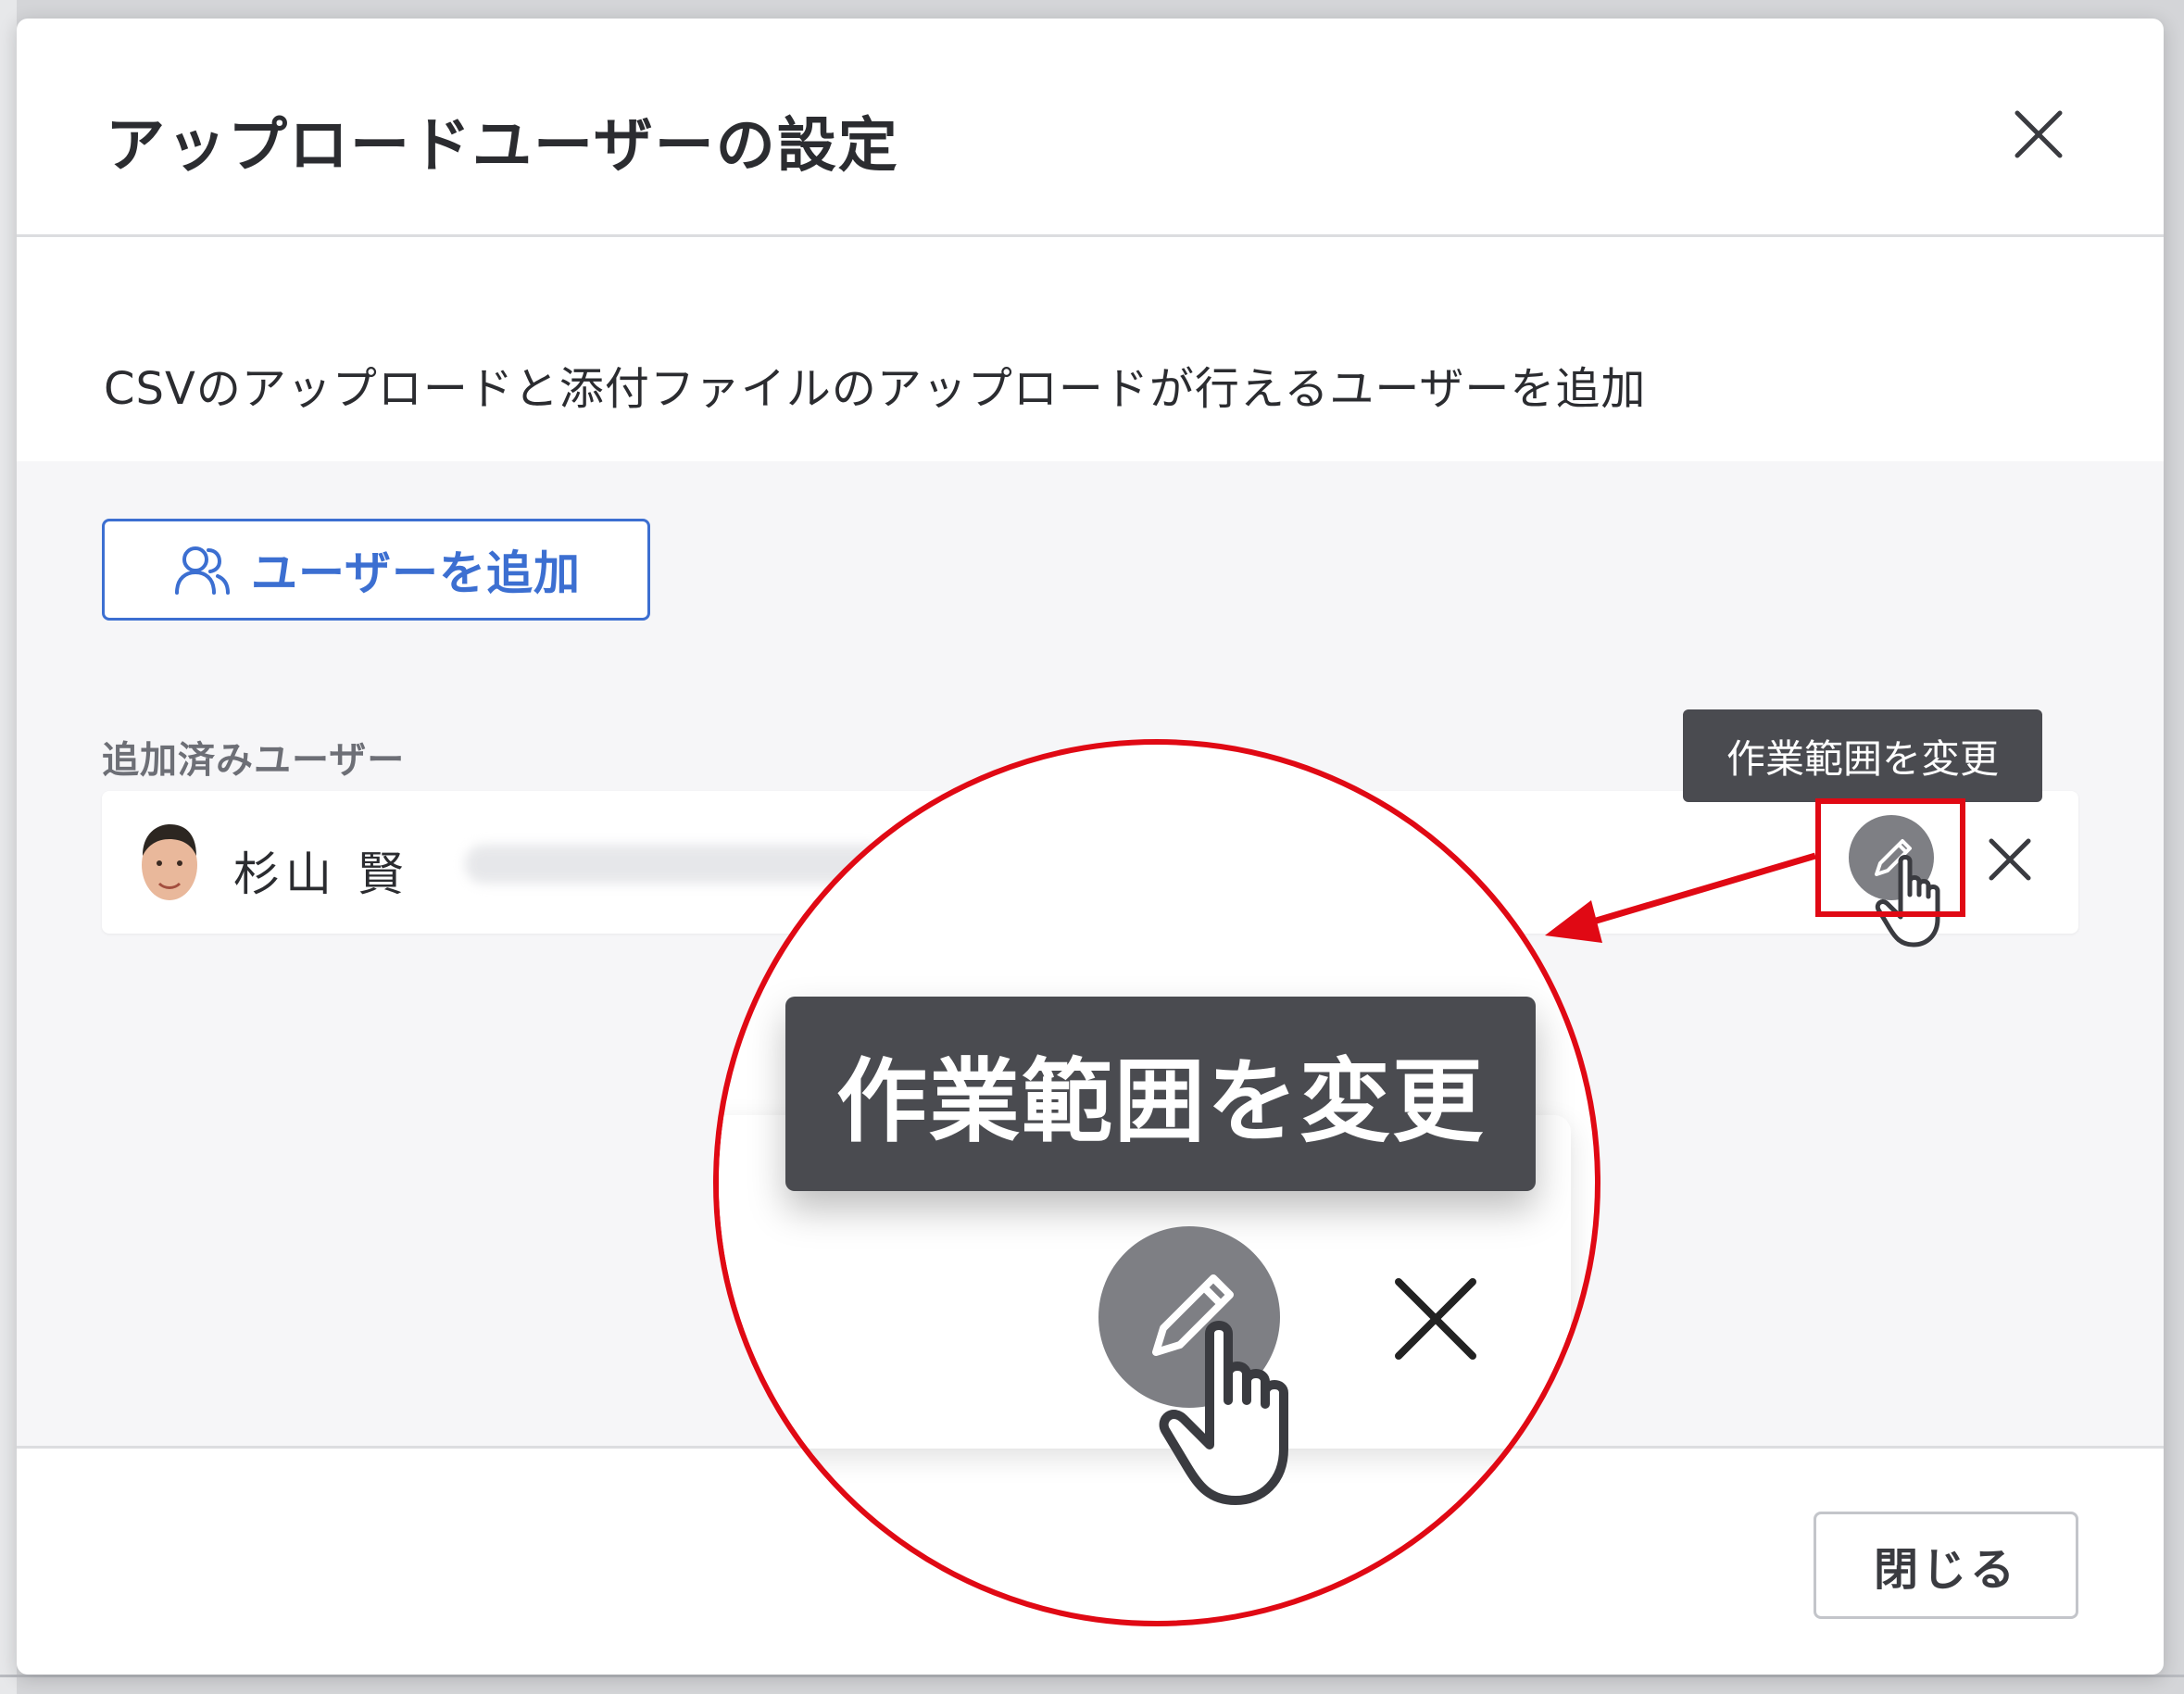  I want to click on close-button: 閉じる, so click(1946, 1565).